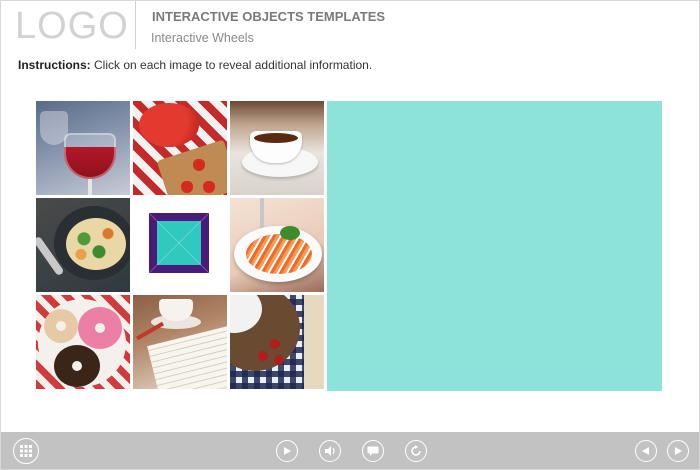 The width and height of the screenshot is (700, 470). I want to click on wine-glass-image, so click(90, 156).